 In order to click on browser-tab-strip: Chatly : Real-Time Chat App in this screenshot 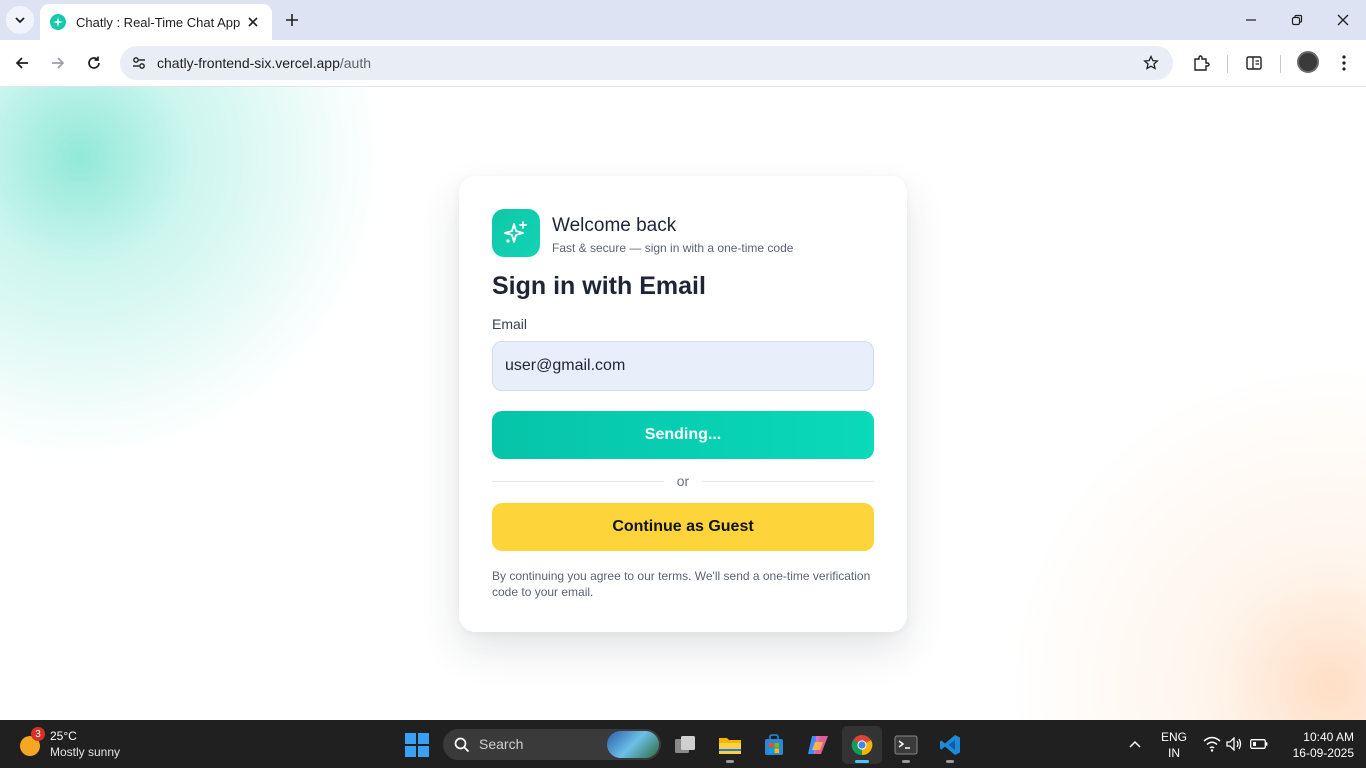, I will do `click(683, 20)`.